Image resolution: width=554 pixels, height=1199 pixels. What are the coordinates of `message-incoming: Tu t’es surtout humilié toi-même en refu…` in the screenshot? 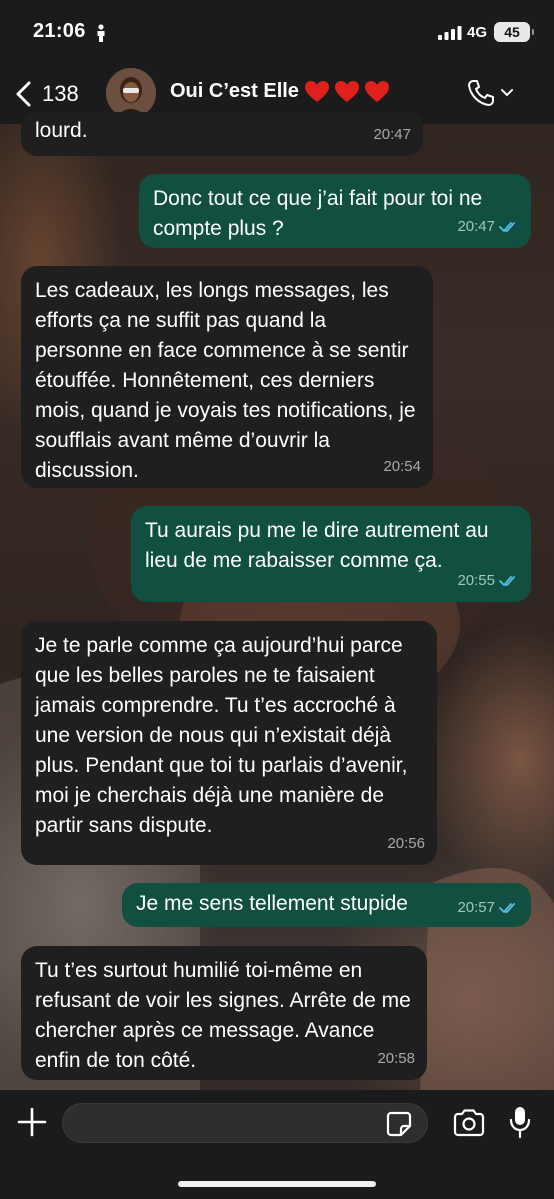 It's located at (224, 1013).